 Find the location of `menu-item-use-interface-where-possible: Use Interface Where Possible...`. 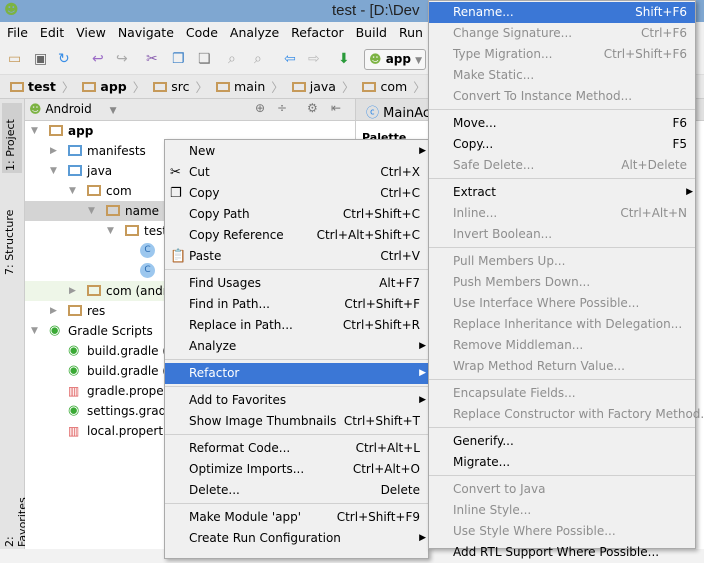

menu-item-use-interface-where-possible: Use Interface Where Possible... is located at coordinates (562, 303).